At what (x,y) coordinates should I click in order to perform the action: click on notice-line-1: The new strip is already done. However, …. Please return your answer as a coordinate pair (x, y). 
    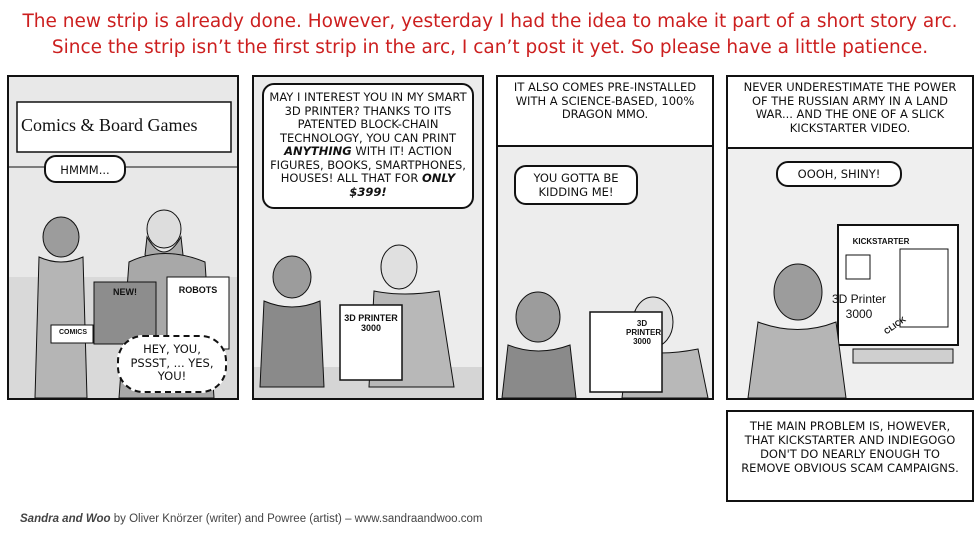
    Looking at the image, I should click on (490, 21).